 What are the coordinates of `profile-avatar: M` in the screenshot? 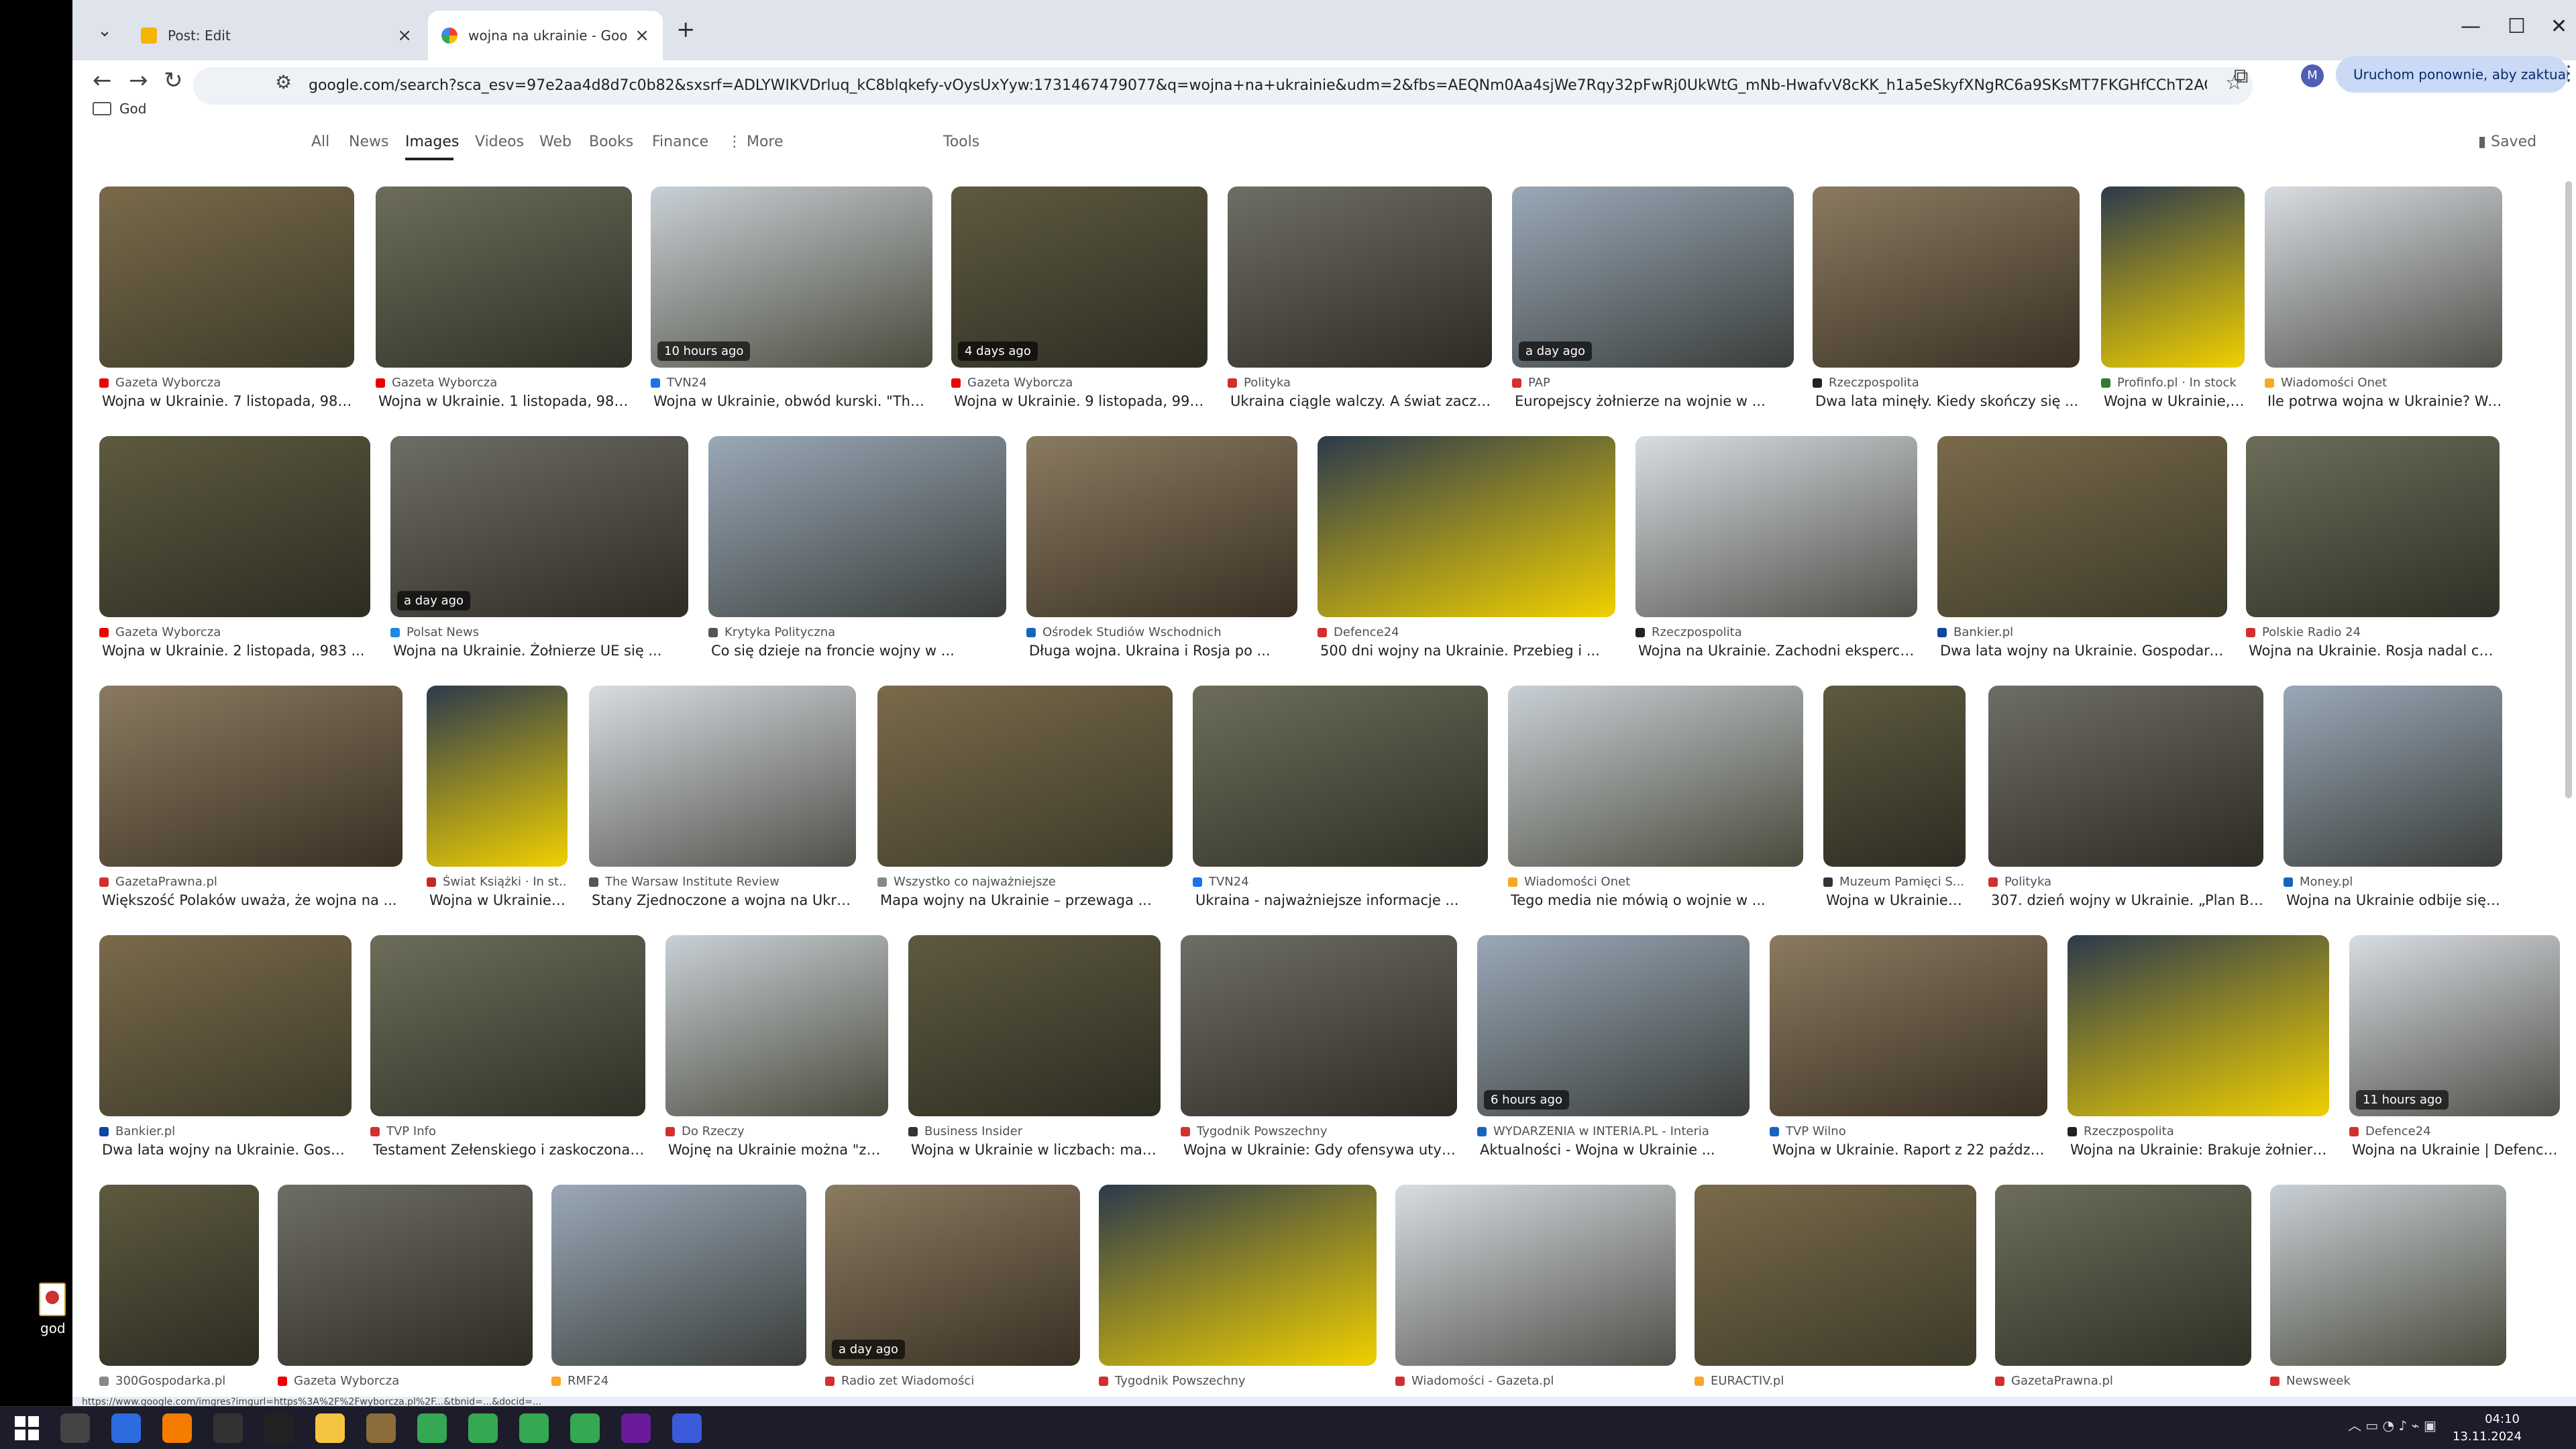 It's located at (2312, 75).